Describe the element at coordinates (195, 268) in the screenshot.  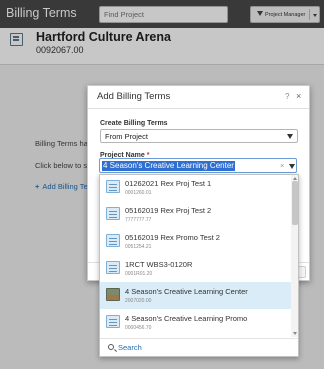
I see `list-item: 1RCT WBS3-0120R 0001R01.20` at that location.